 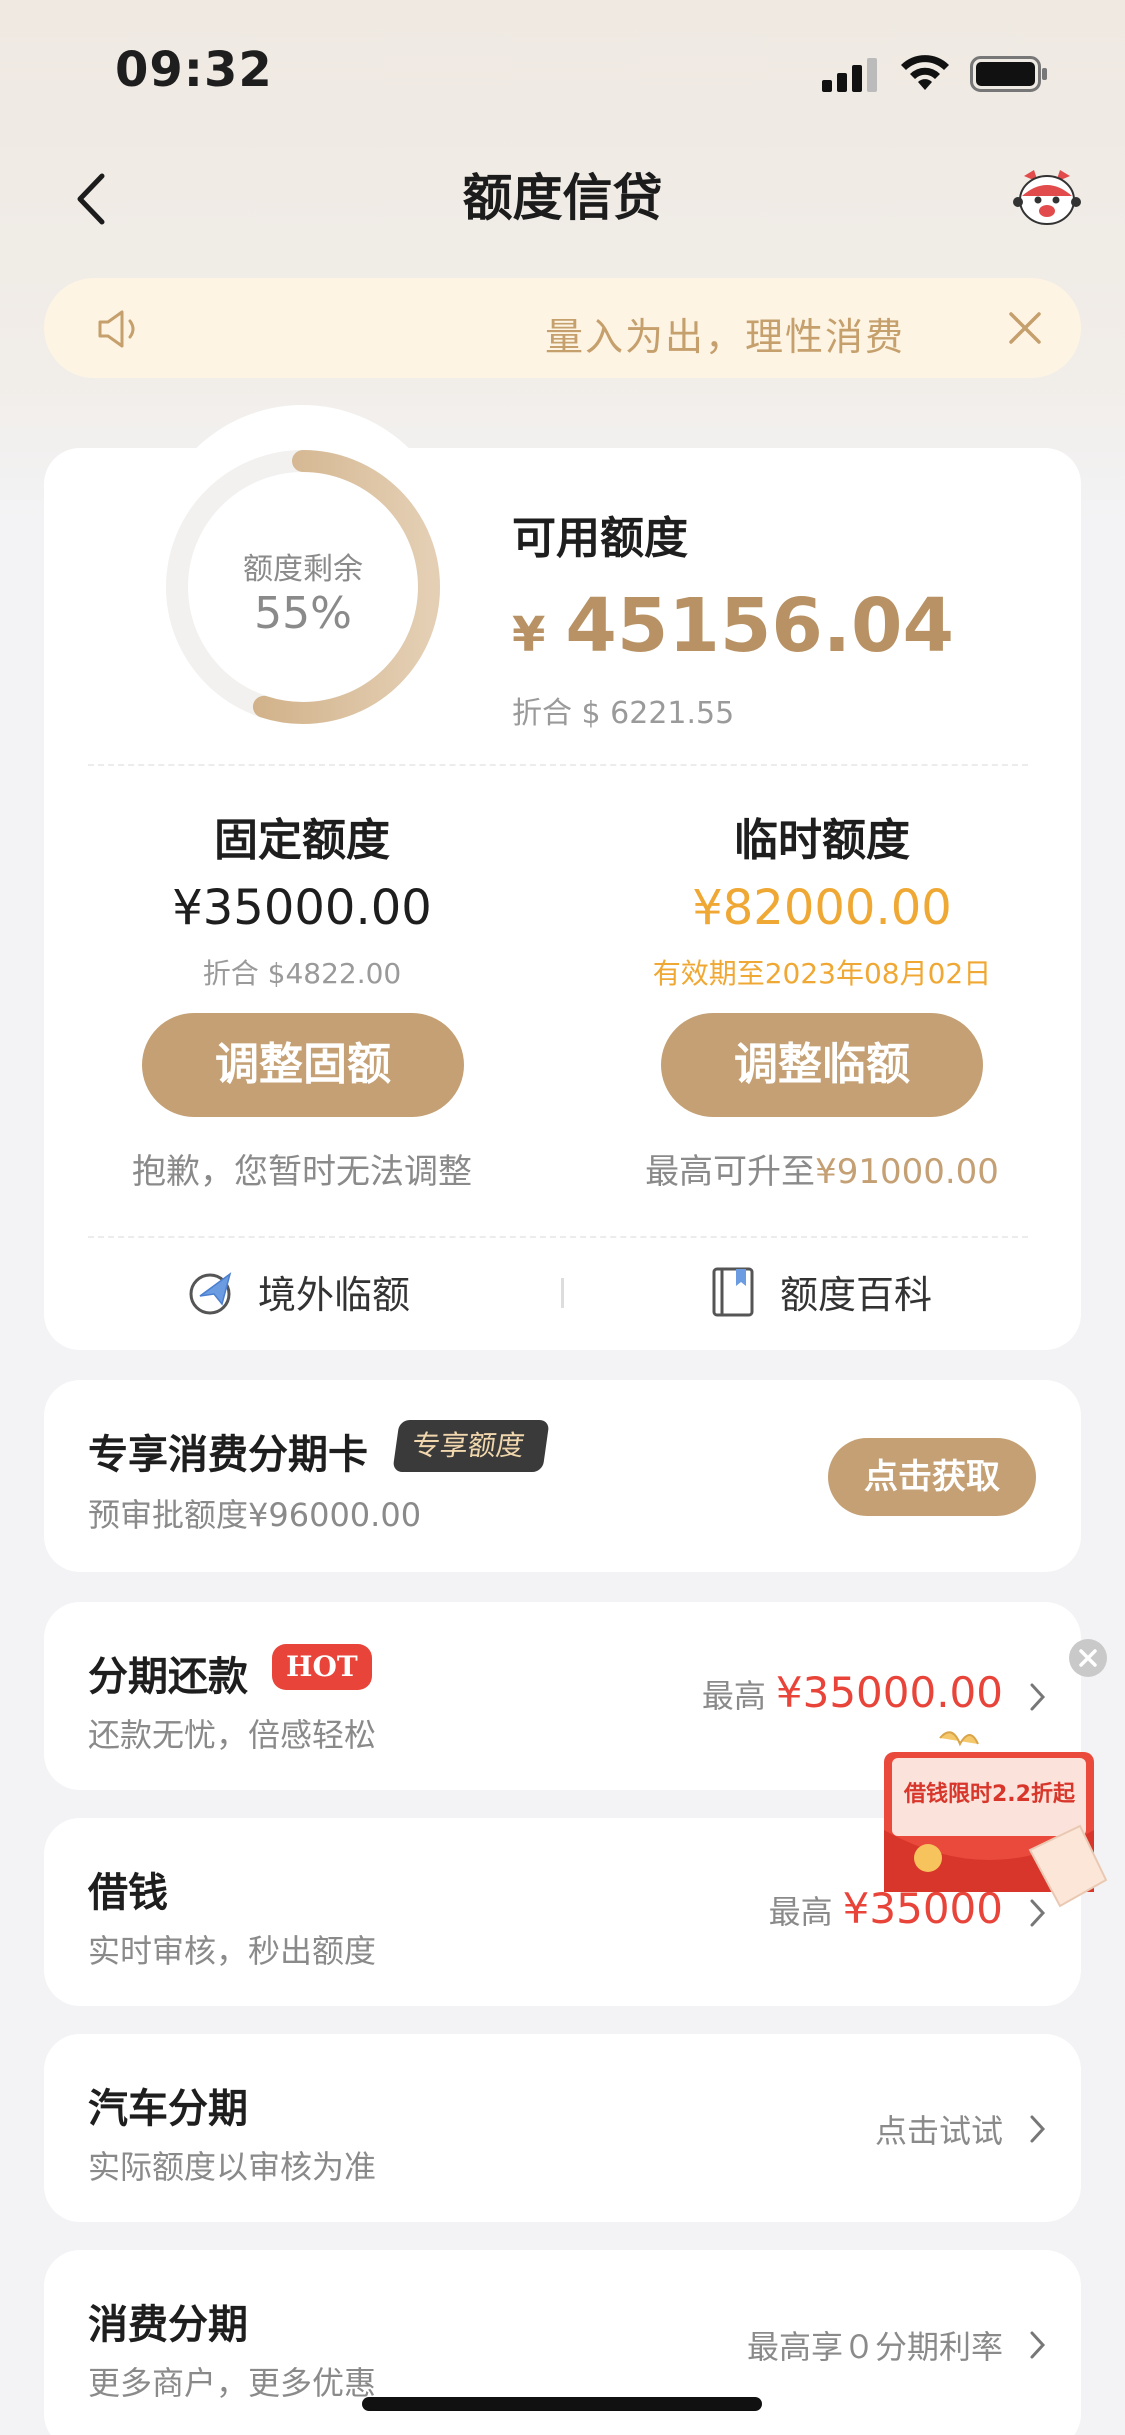 I want to click on home-indicator, so click(x=562, y=2404).